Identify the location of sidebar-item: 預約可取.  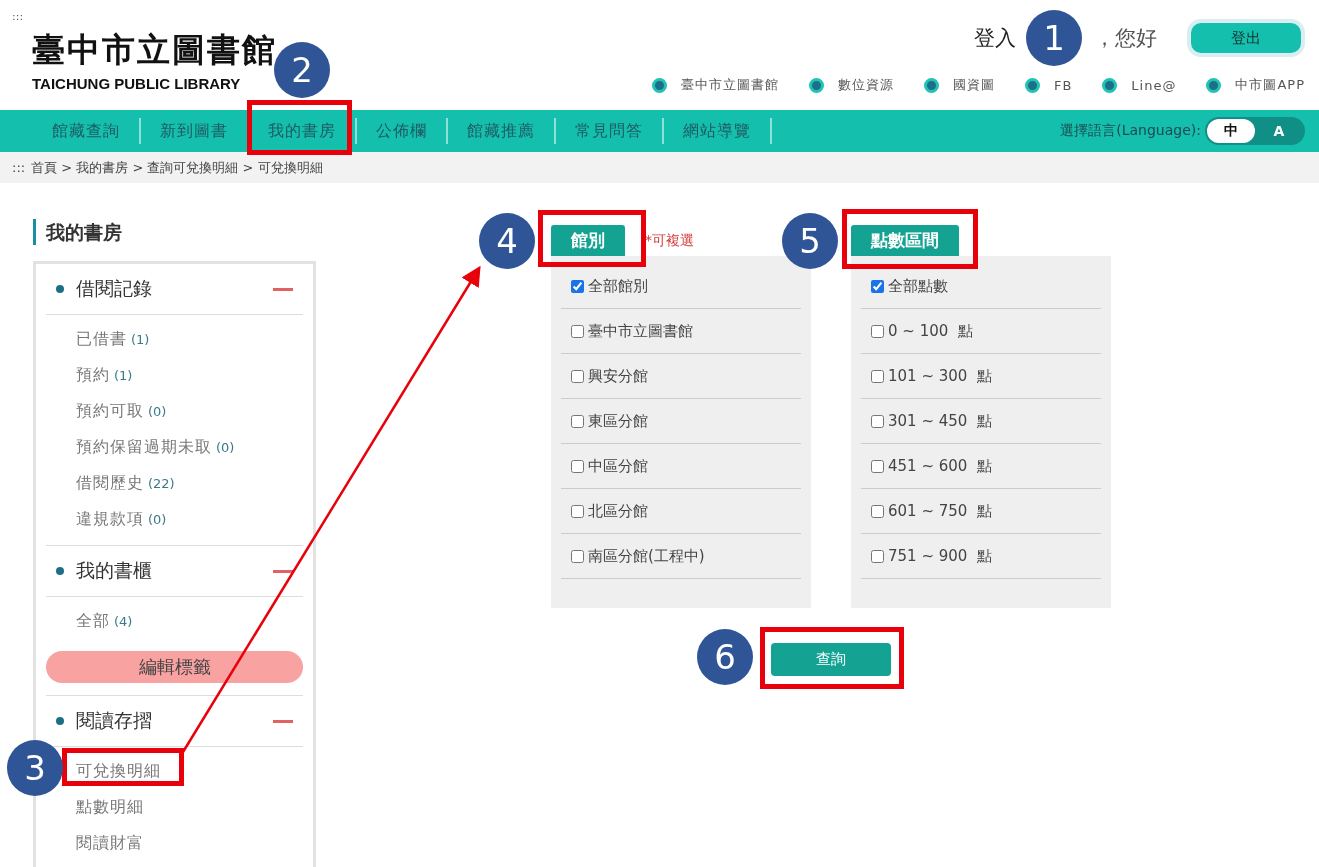
(110, 410).